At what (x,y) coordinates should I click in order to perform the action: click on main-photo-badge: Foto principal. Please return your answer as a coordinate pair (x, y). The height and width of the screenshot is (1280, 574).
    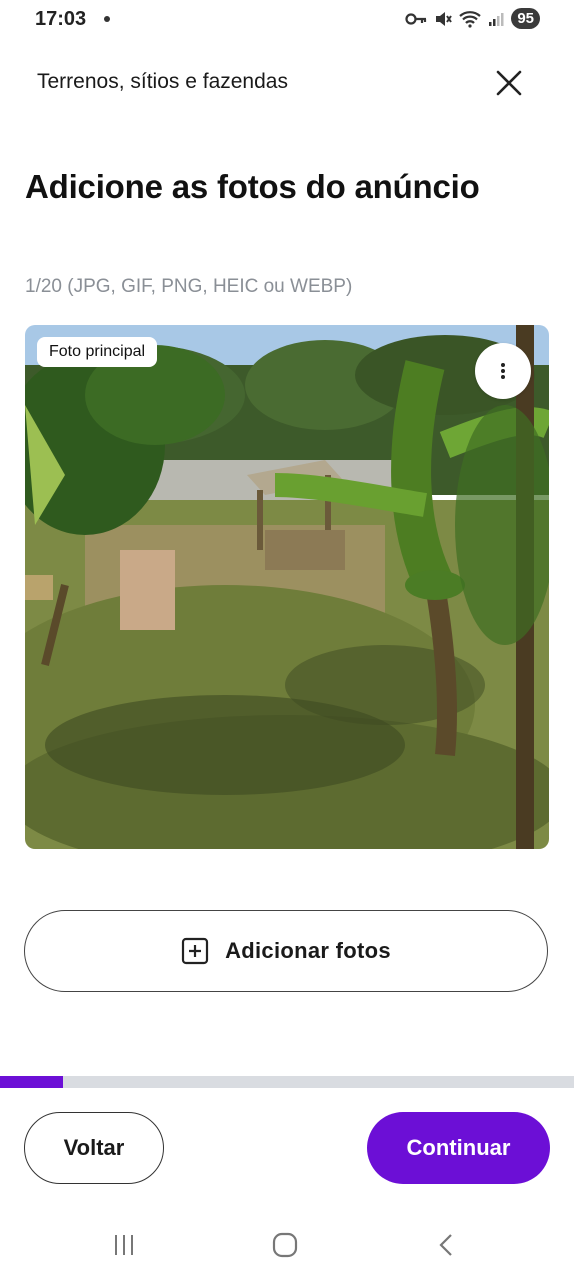
    Looking at the image, I should click on (97, 352).